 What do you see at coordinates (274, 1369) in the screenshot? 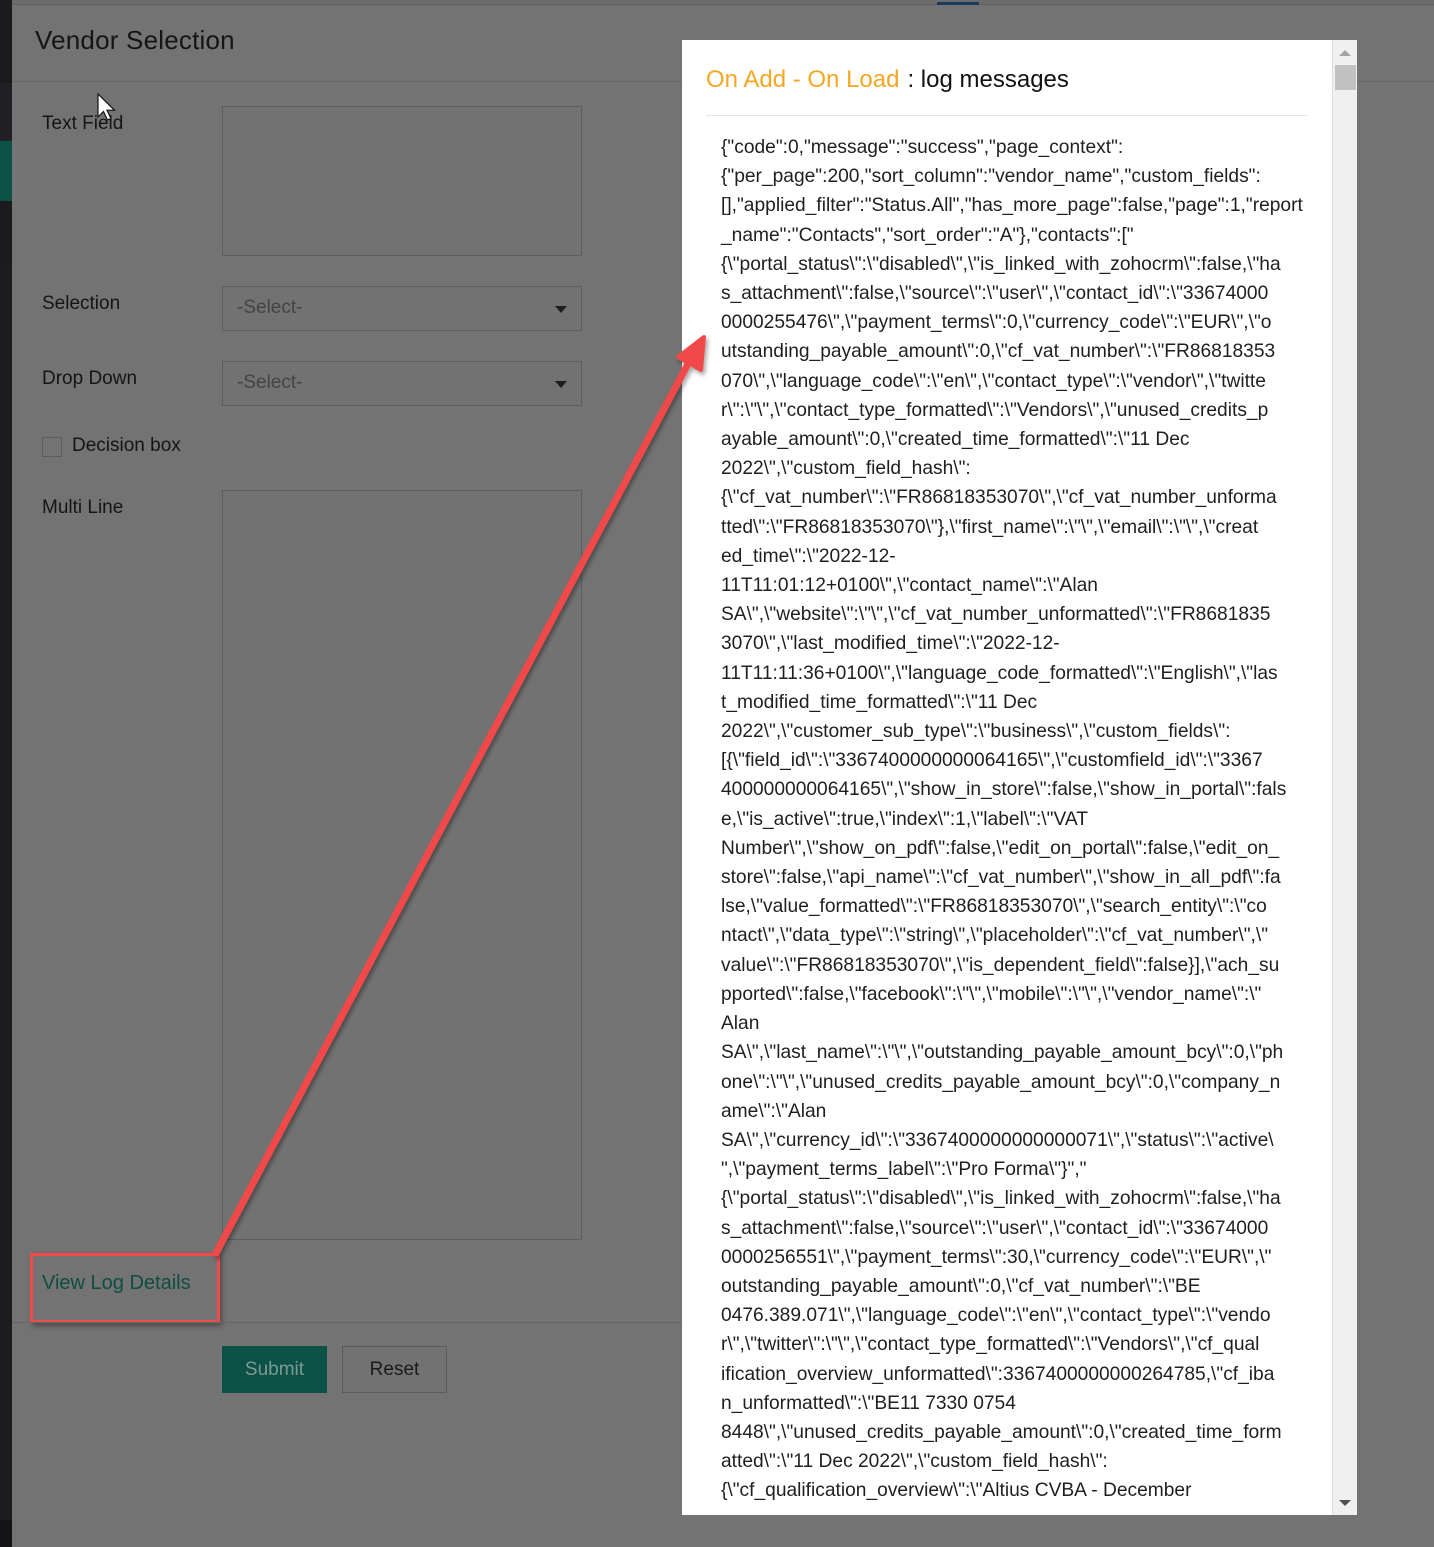
I see `submit-button: Submit` at bounding box center [274, 1369].